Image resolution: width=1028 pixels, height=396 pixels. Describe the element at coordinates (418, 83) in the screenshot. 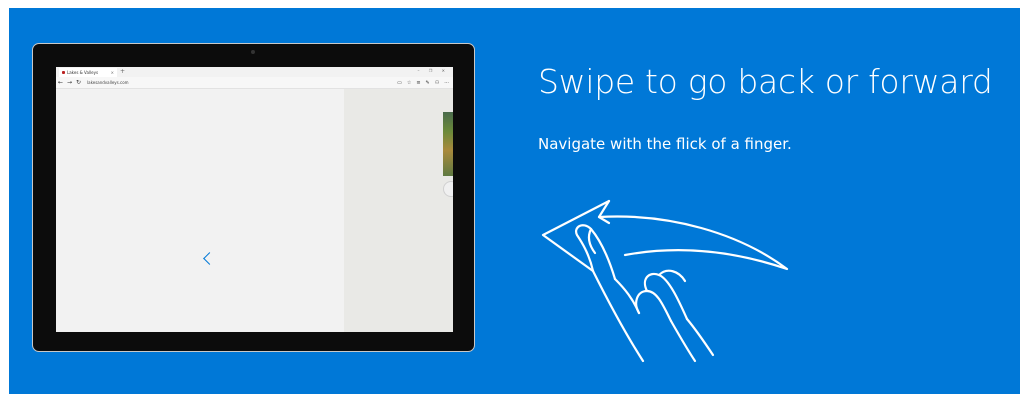

I see `hub-icon: ≡` at that location.